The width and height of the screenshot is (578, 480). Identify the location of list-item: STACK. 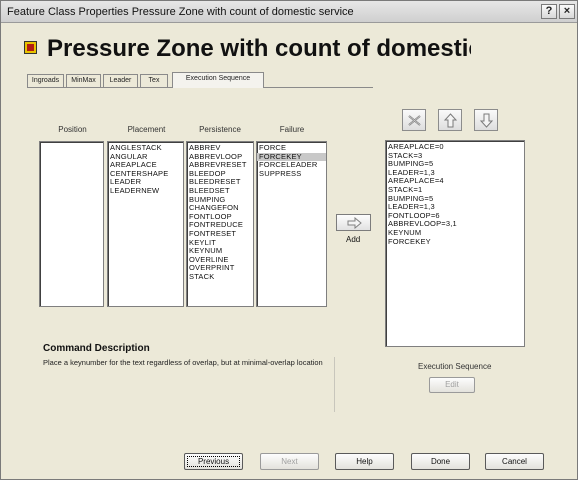
(220, 277).